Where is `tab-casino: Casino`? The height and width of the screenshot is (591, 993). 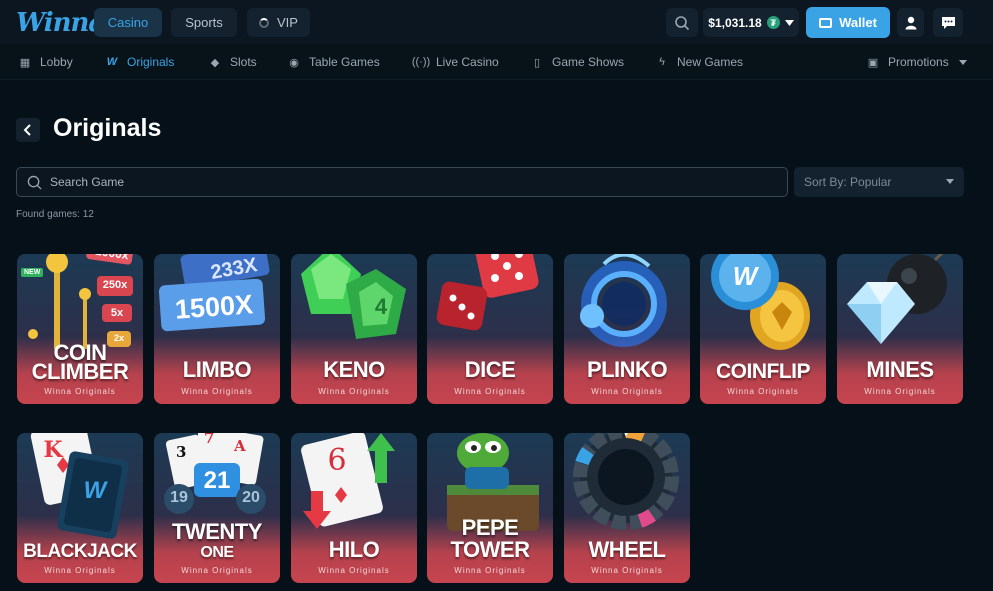
tab-casino: Casino is located at coordinates (128, 22).